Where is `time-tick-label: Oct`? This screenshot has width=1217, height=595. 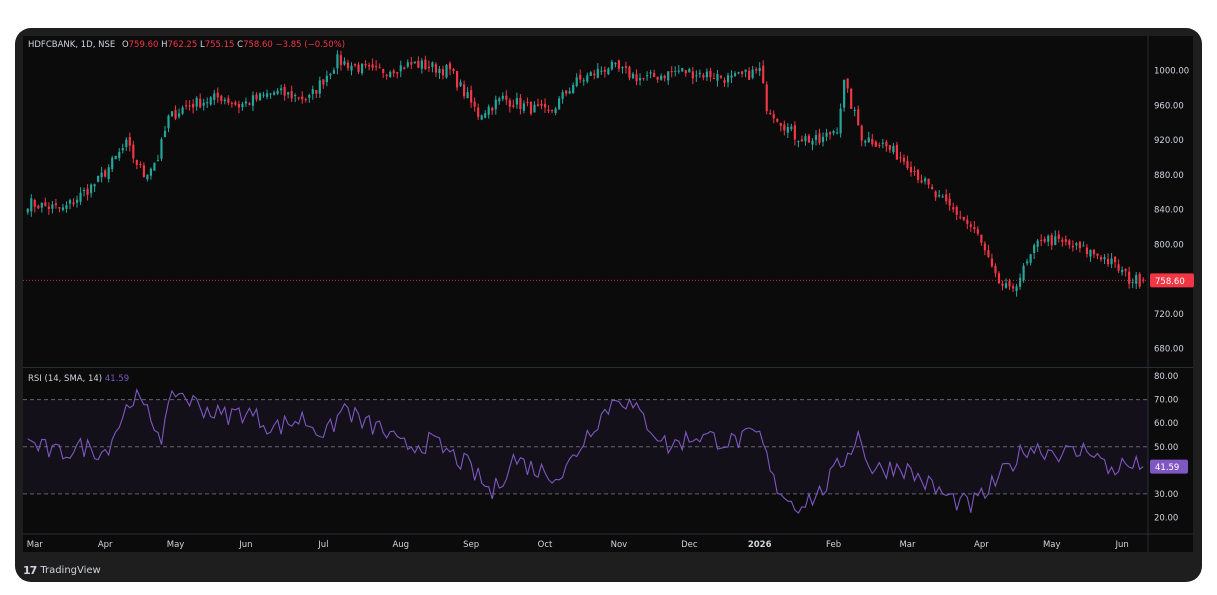
time-tick-label: Oct is located at coordinates (545, 545).